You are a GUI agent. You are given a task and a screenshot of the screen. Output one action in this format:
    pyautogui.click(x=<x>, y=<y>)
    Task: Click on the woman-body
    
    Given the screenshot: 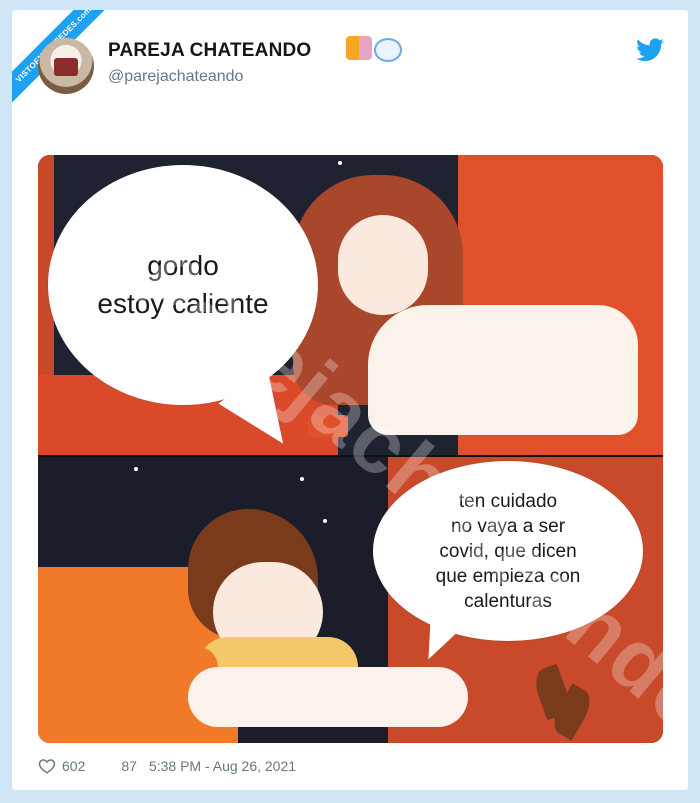 What is the action you would take?
    pyautogui.click(x=503, y=370)
    